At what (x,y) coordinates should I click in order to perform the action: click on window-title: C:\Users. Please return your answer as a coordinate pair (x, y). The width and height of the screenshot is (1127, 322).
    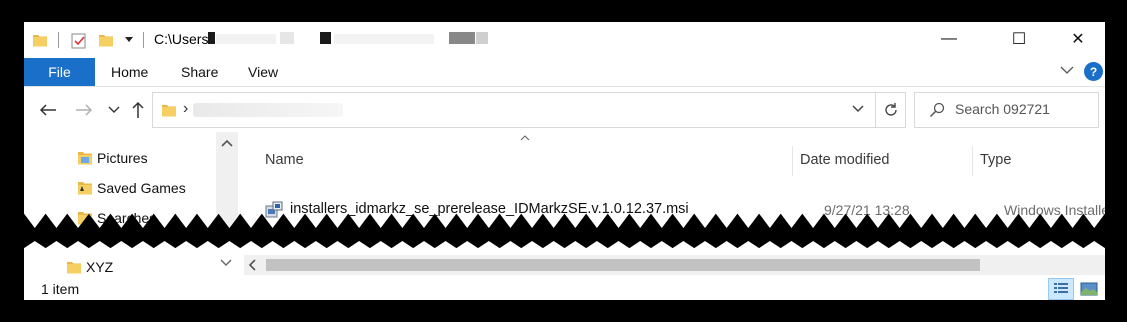
    Looking at the image, I should click on (181, 39).